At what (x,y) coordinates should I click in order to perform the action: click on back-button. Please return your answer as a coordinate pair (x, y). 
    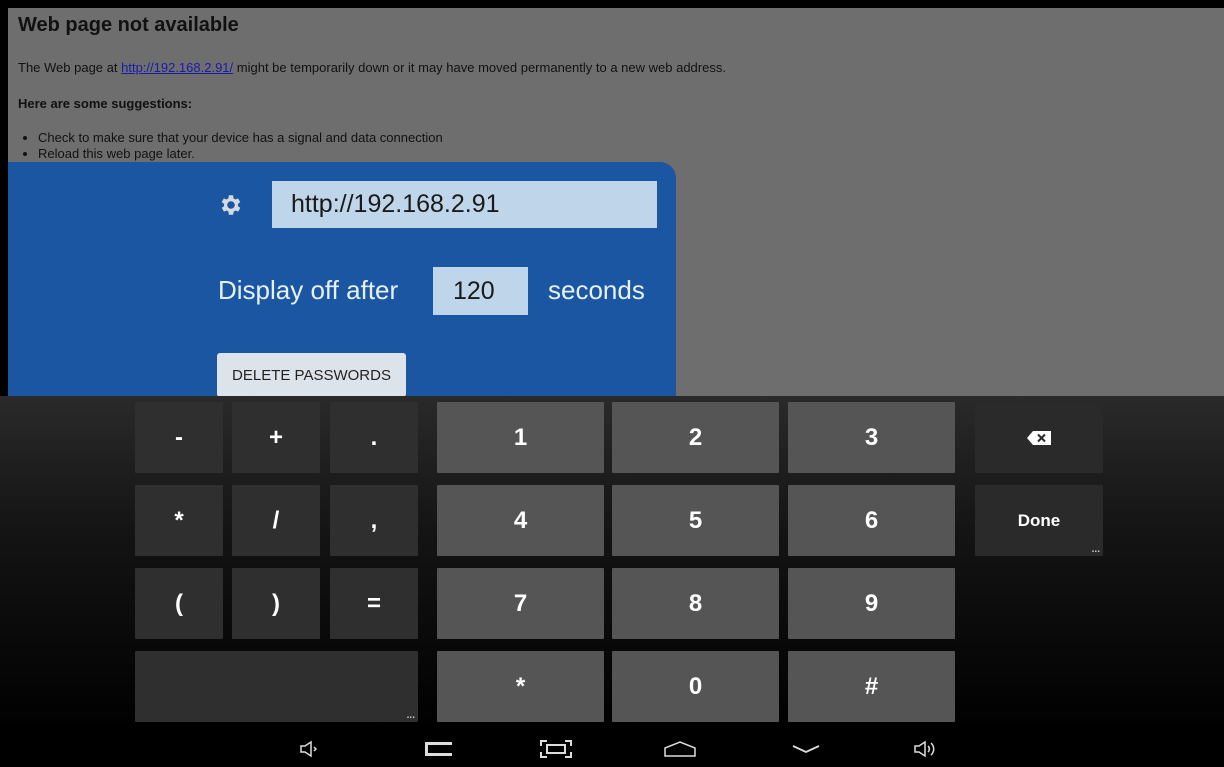
    Looking at the image, I should click on (438, 749).